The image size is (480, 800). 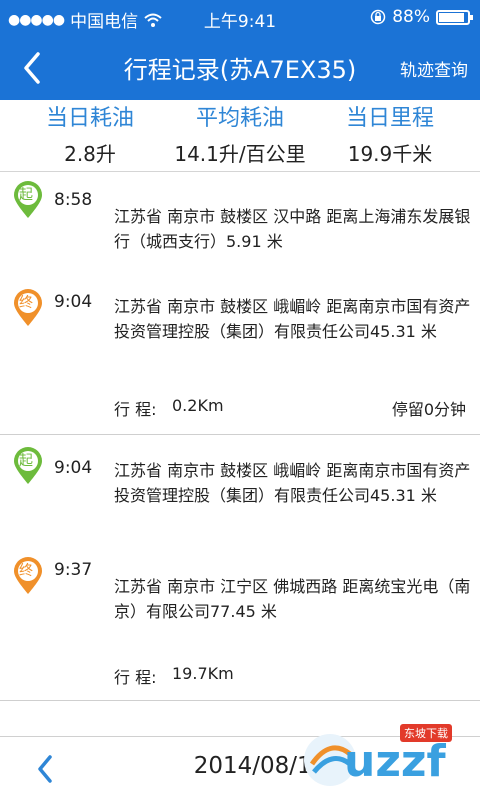 I want to click on status-right: 88%, so click(x=421, y=17).